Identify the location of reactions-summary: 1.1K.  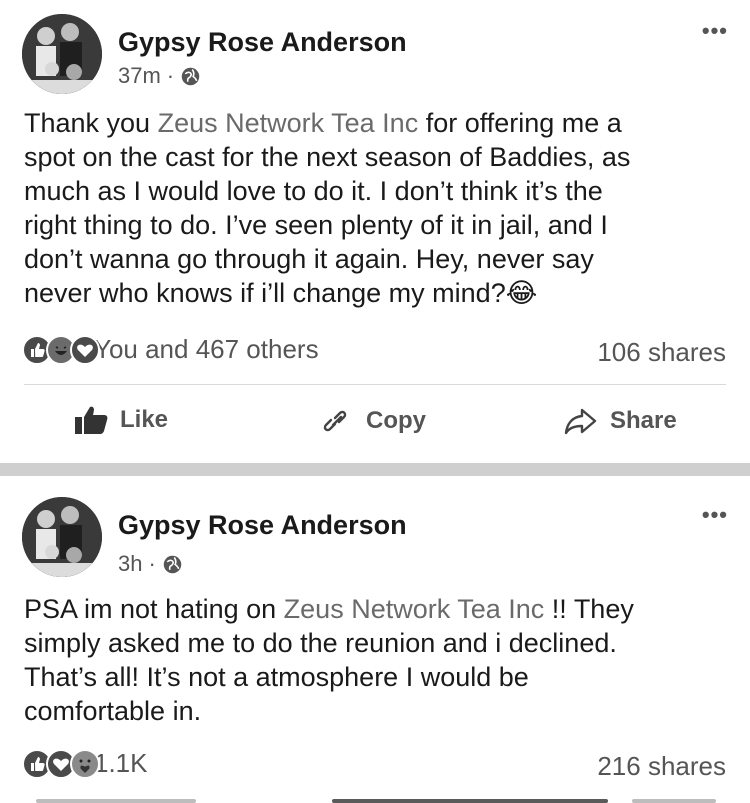
(85, 763).